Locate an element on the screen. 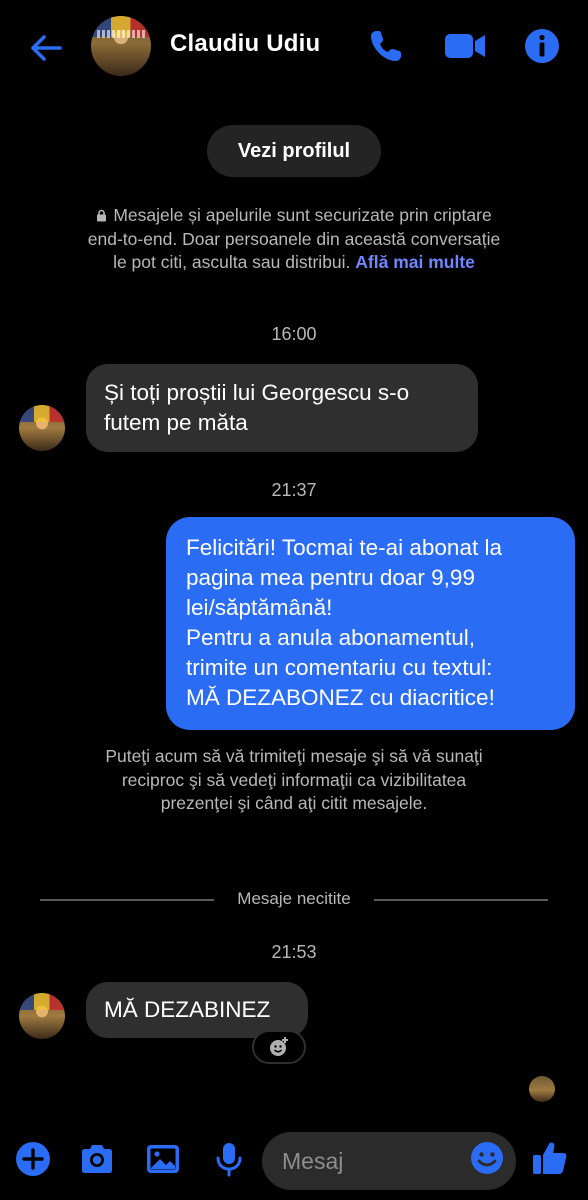  message-line: trimite un comentariu cu textul: is located at coordinates (339, 667).